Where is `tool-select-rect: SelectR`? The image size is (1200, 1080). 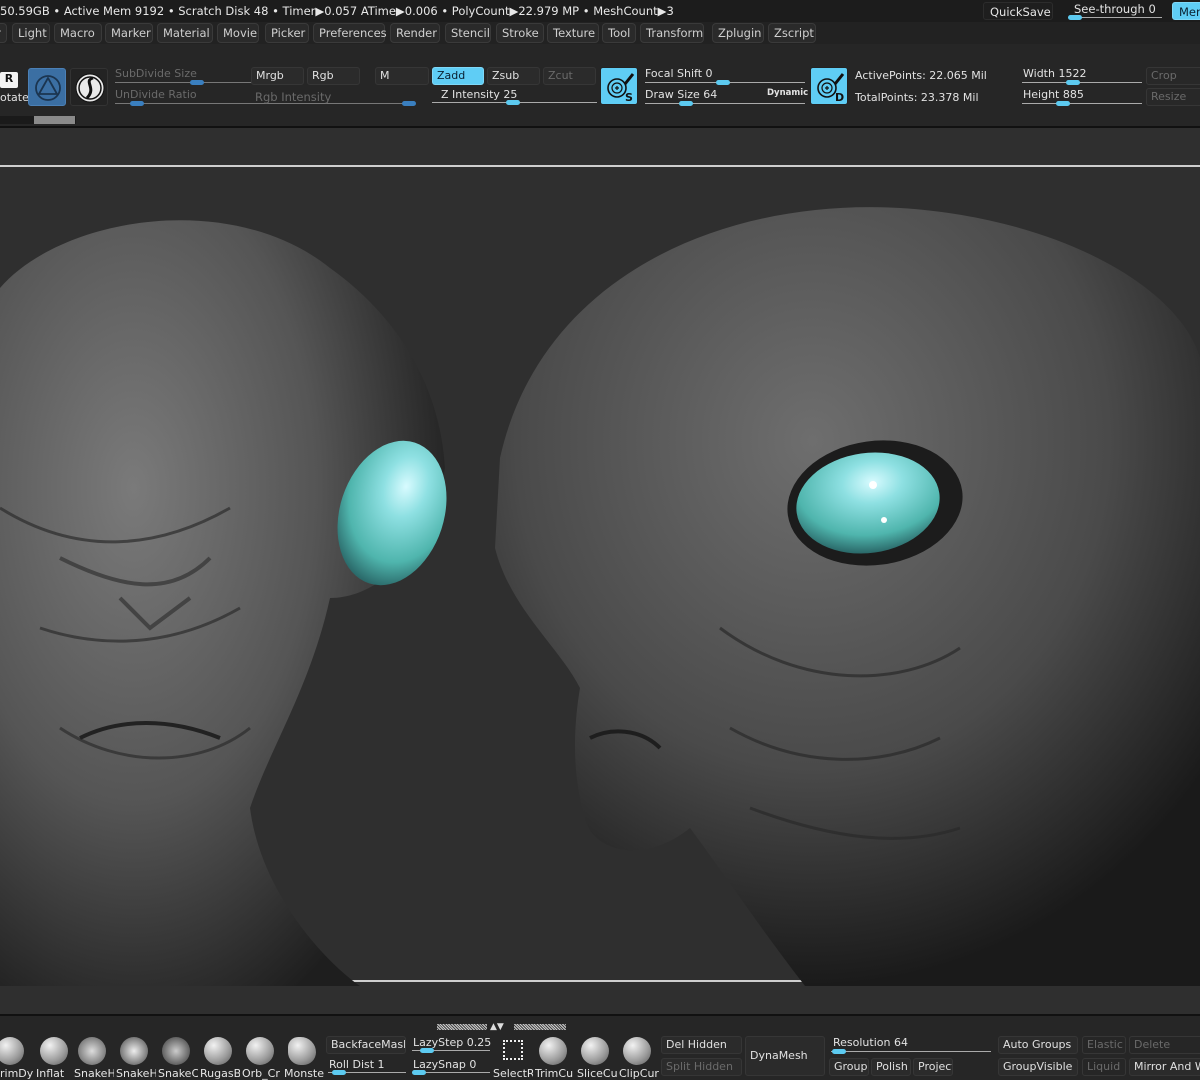
tool-select-rect: SelectR is located at coordinates (513, 1057).